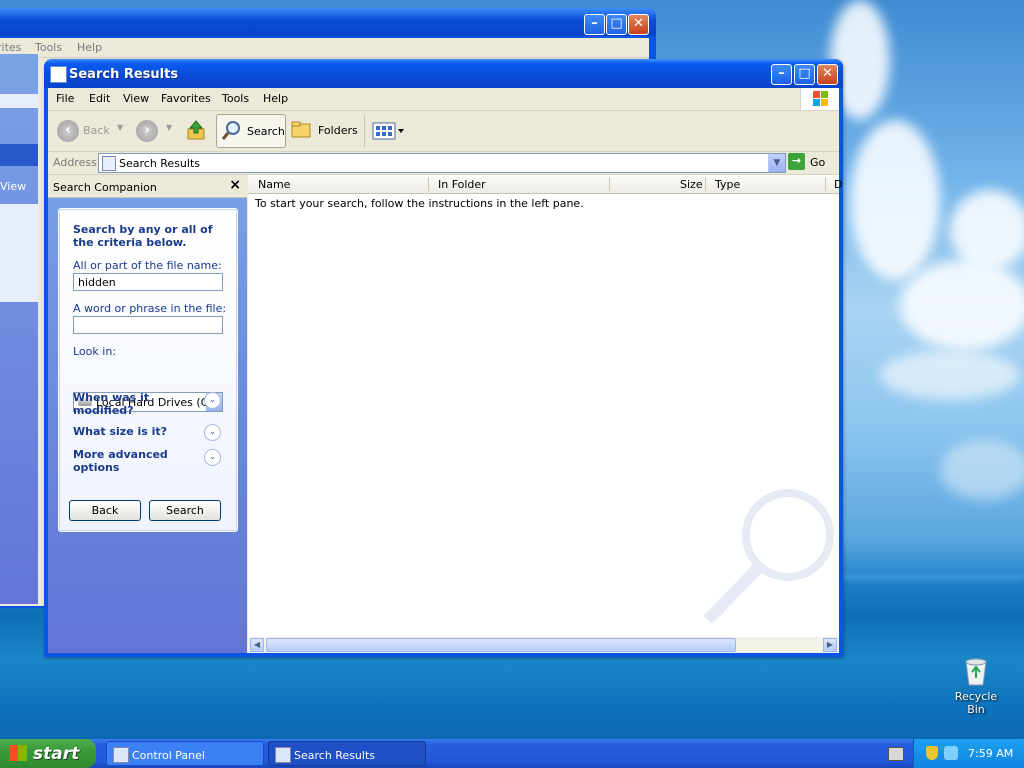 The height and width of the screenshot is (768, 1024). I want to click on menubar: File Edit View Favorites Tools Help, so click(443, 99).